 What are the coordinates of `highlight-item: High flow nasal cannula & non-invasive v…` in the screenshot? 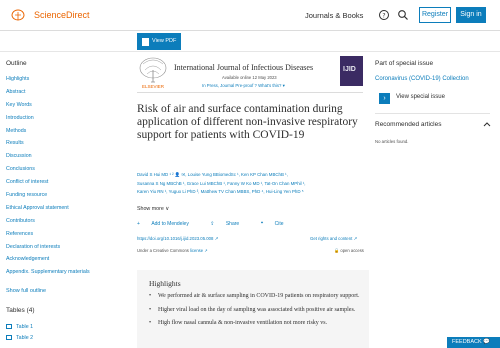 It's located at (255, 323).